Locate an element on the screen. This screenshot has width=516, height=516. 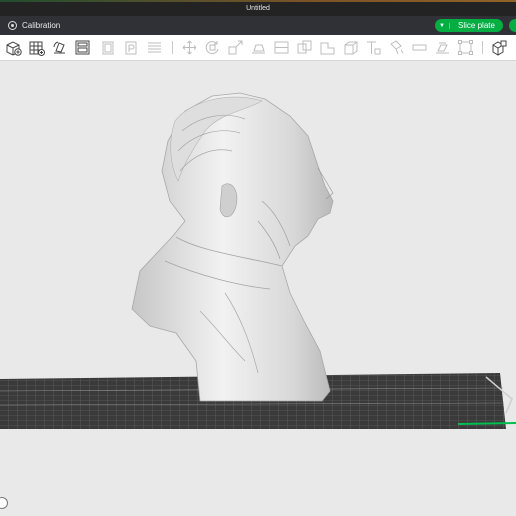
print-plate-button is located at coordinates (512, 25).